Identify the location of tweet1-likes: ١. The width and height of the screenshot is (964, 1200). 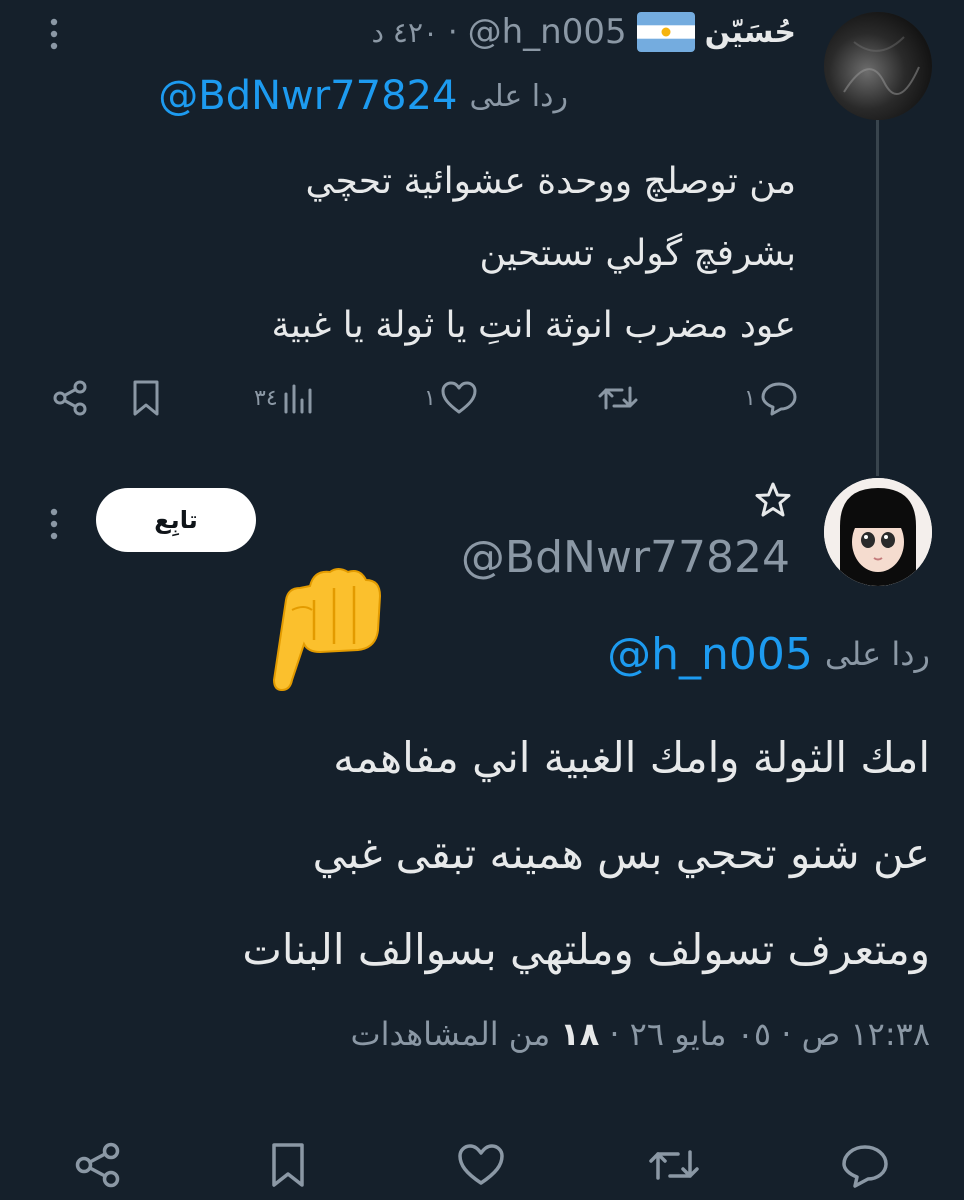
(451, 398).